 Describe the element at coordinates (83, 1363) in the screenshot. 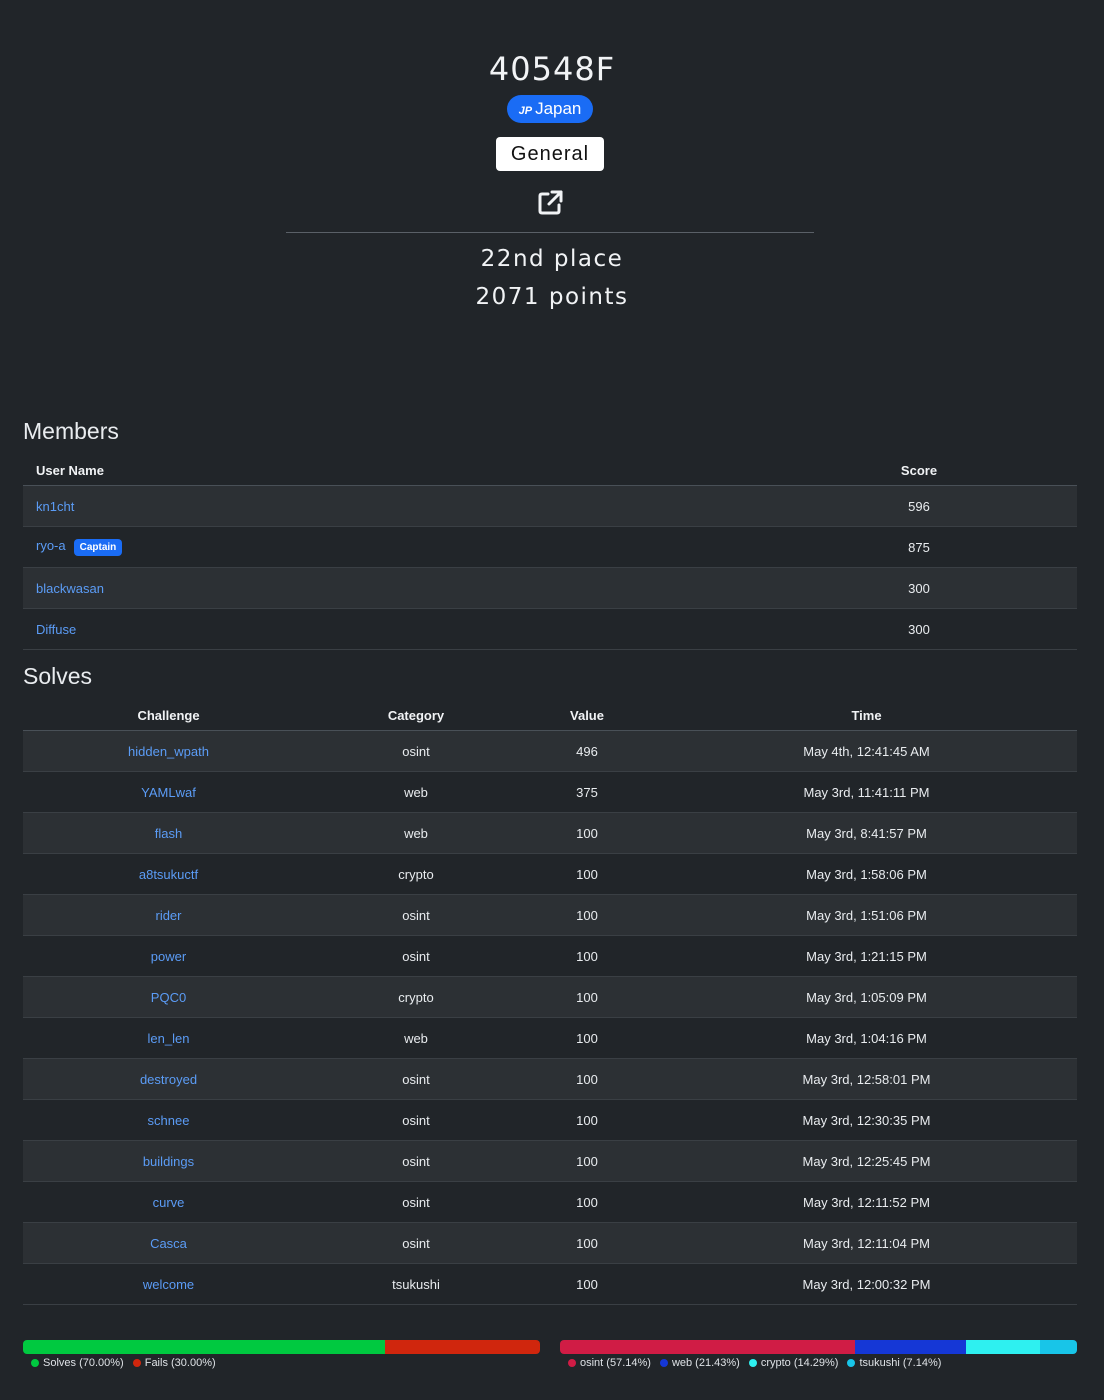

I see `legend-label: Solves (70.00%)` at that location.